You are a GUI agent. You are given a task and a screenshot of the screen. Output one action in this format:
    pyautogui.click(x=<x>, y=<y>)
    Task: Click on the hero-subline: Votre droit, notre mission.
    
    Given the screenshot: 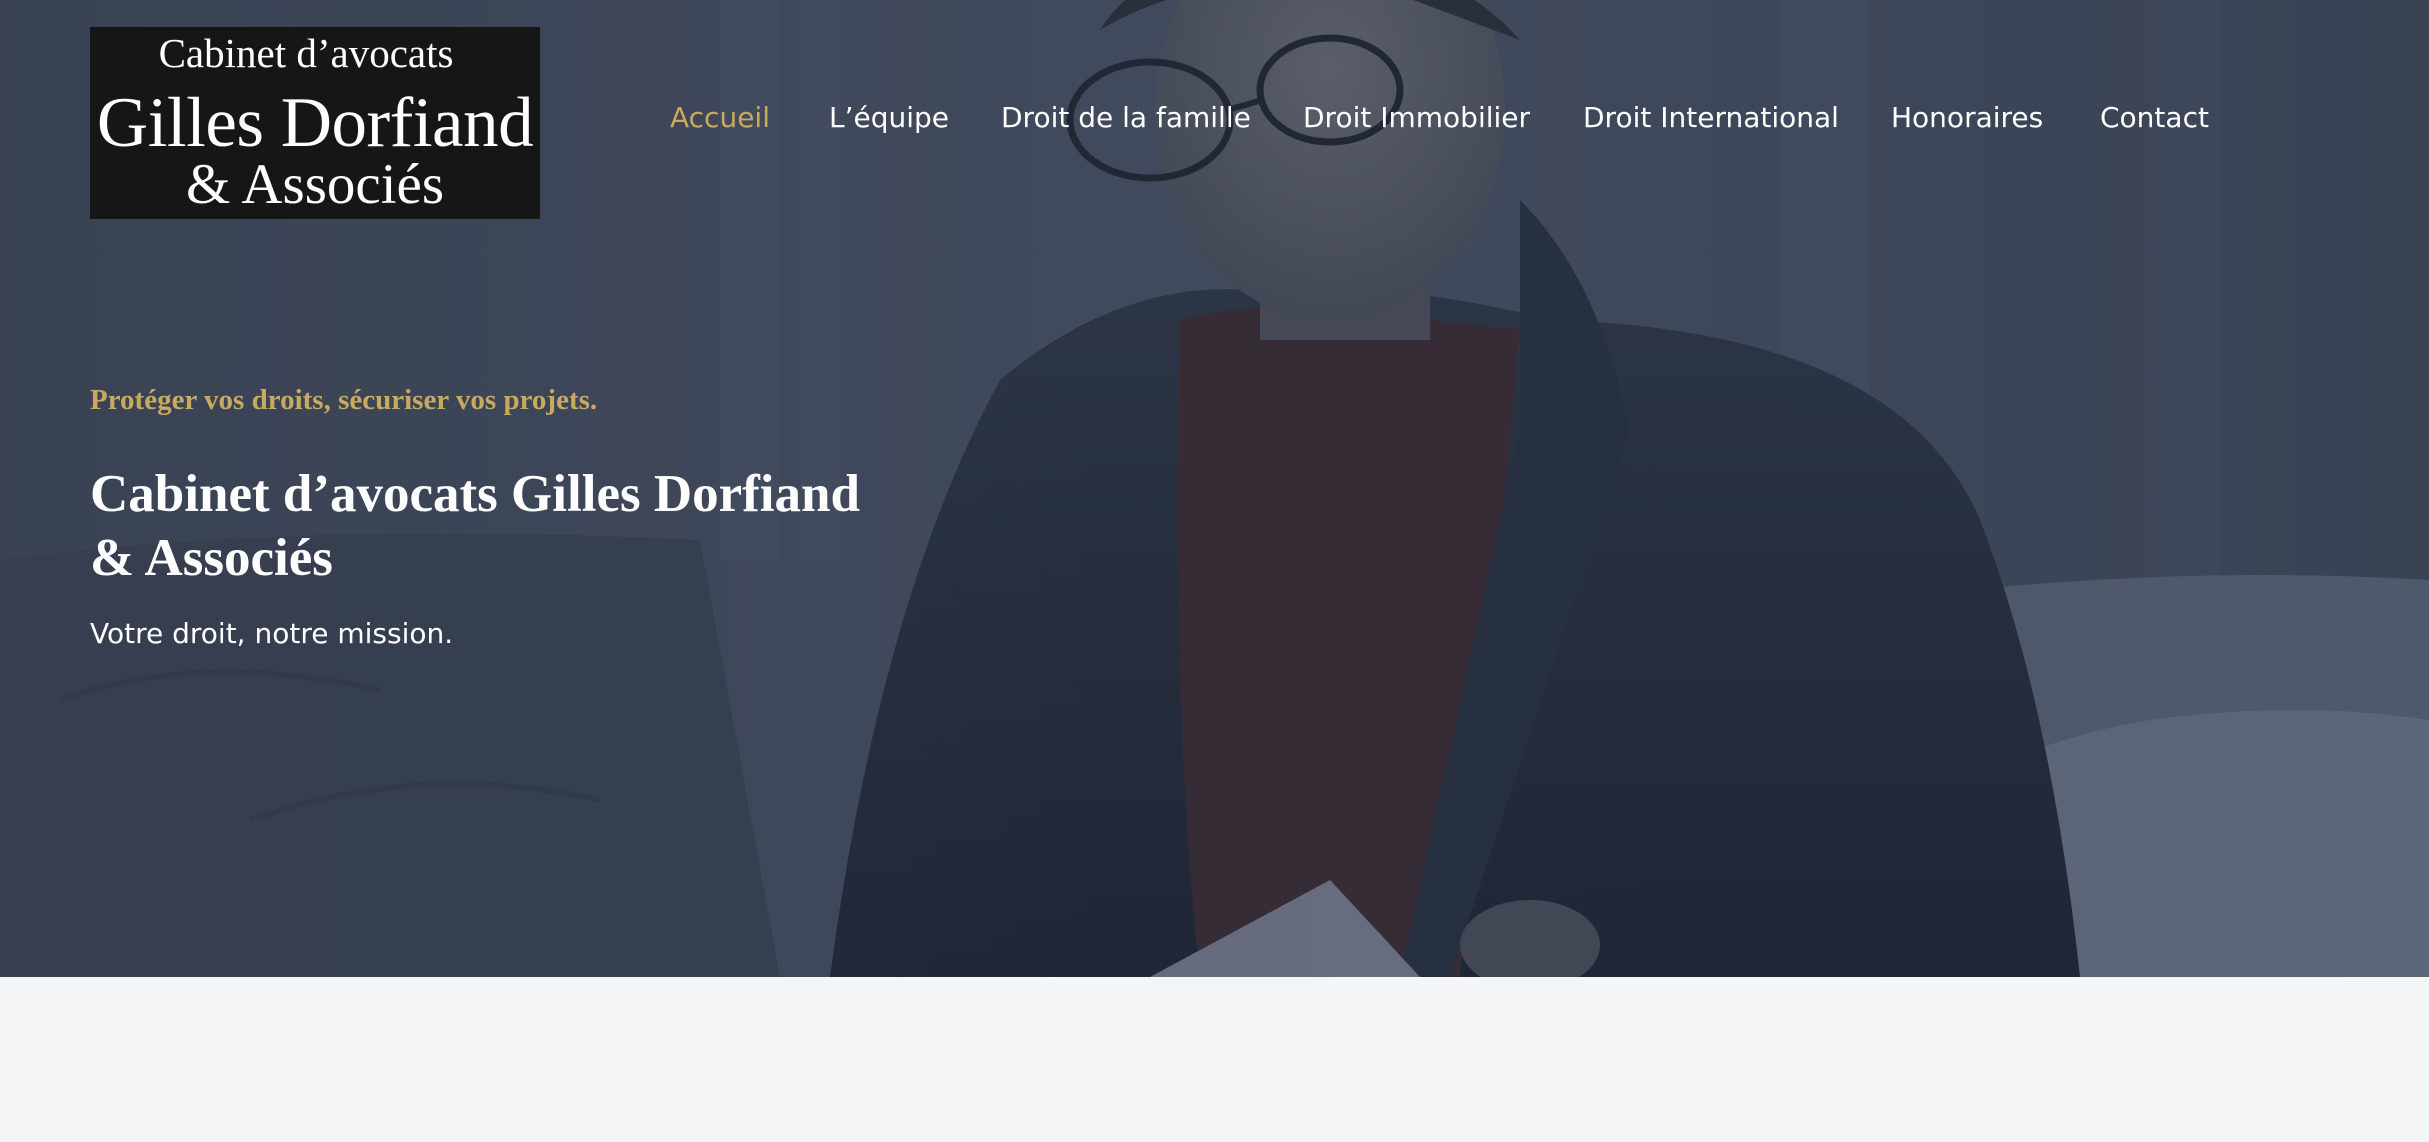 What is the action you would take?
    pyautogui.click(x=272, y=633)
    